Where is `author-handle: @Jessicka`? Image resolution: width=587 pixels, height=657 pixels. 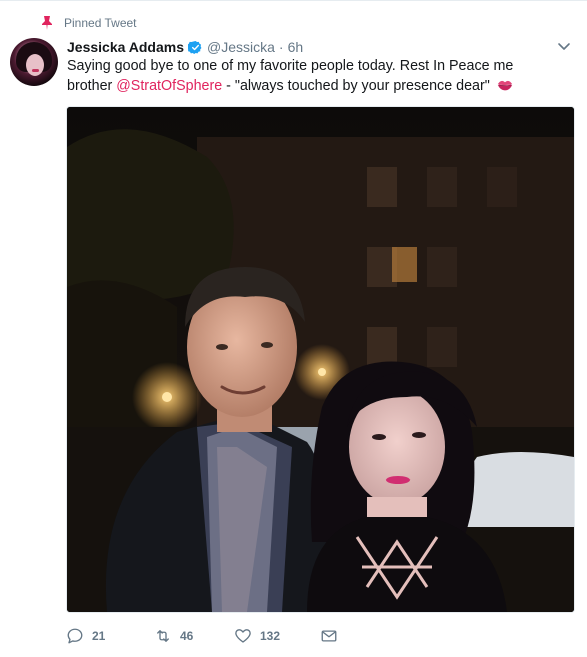
author-handle: @Jessicka is located at coordinates (241, 47).